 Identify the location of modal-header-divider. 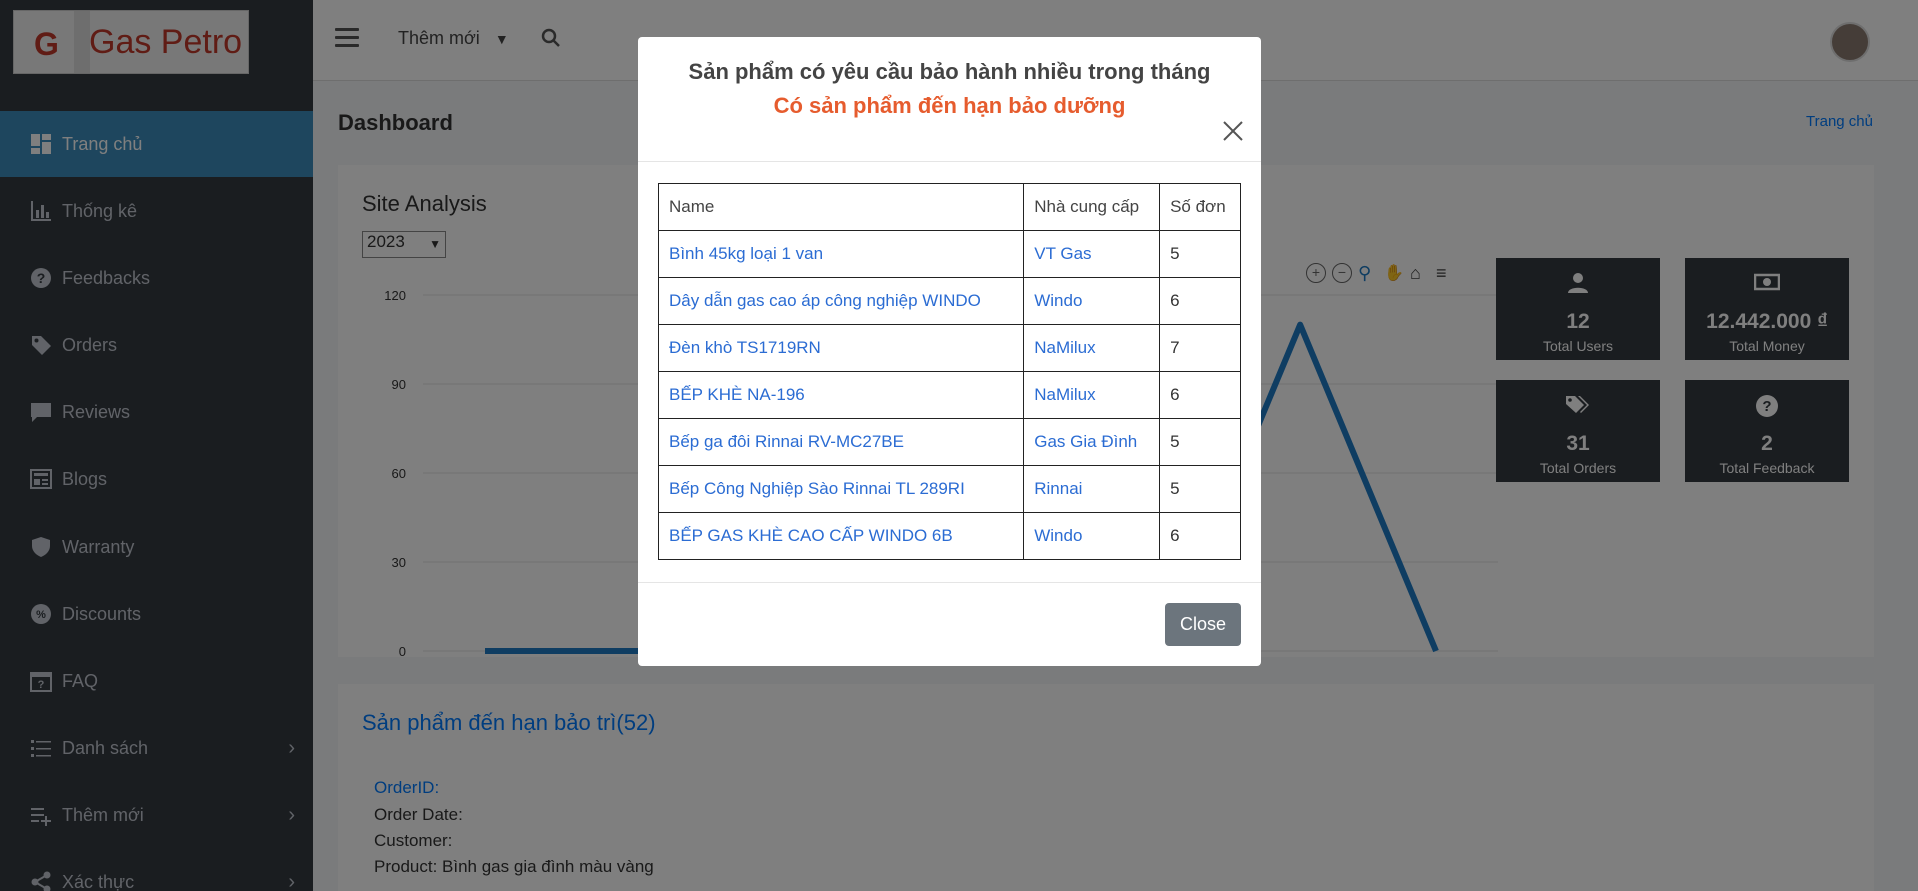
(949, 161).